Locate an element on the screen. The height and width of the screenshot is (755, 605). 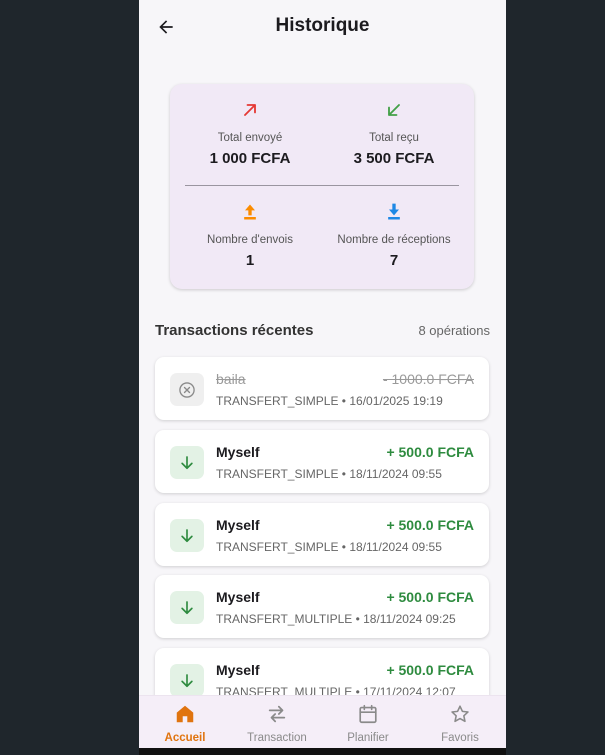
nav-item-favoris: Favoris is located at coordinates (460, 723).